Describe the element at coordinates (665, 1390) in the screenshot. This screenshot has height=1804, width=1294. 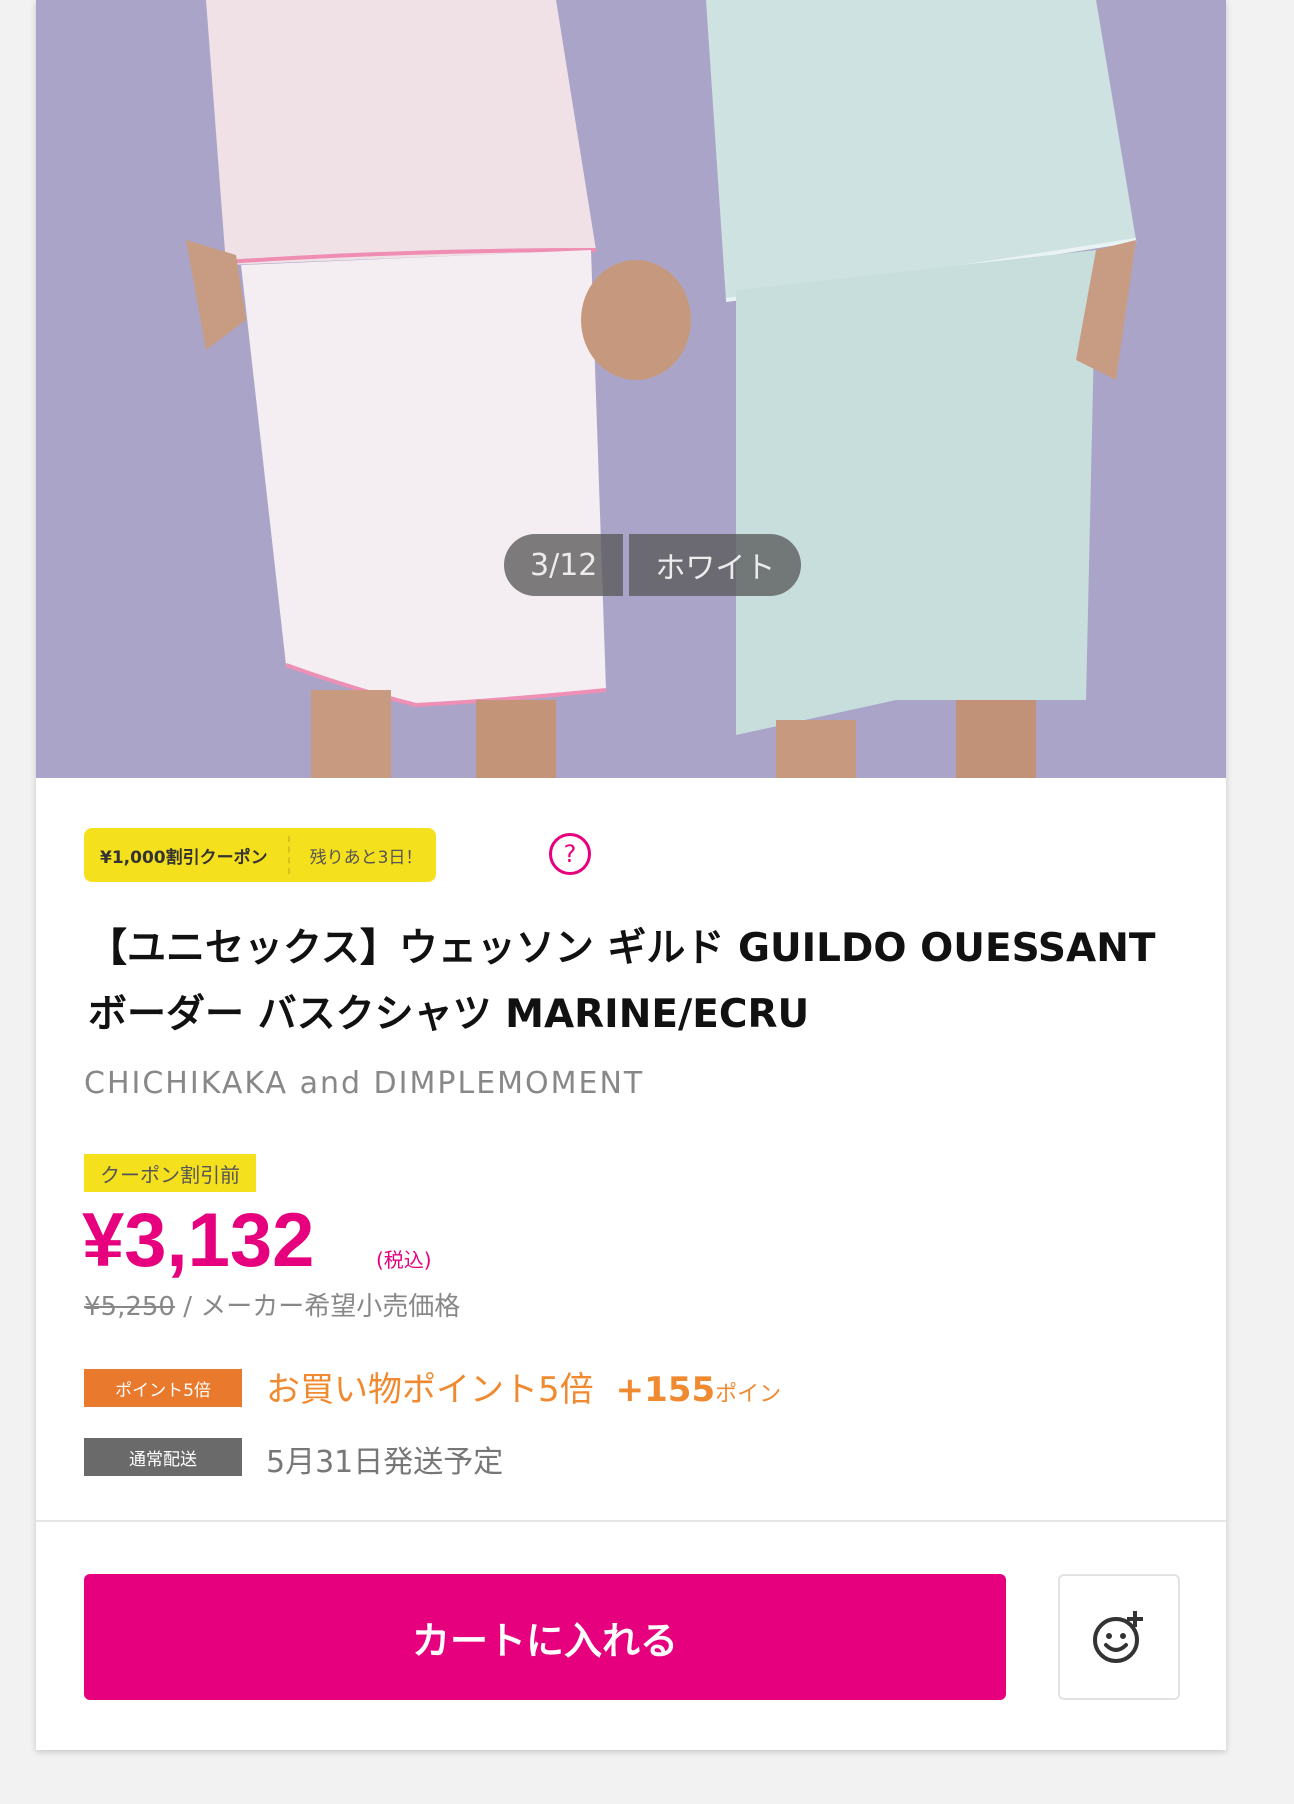
I see `points-plus: +155` at that location.